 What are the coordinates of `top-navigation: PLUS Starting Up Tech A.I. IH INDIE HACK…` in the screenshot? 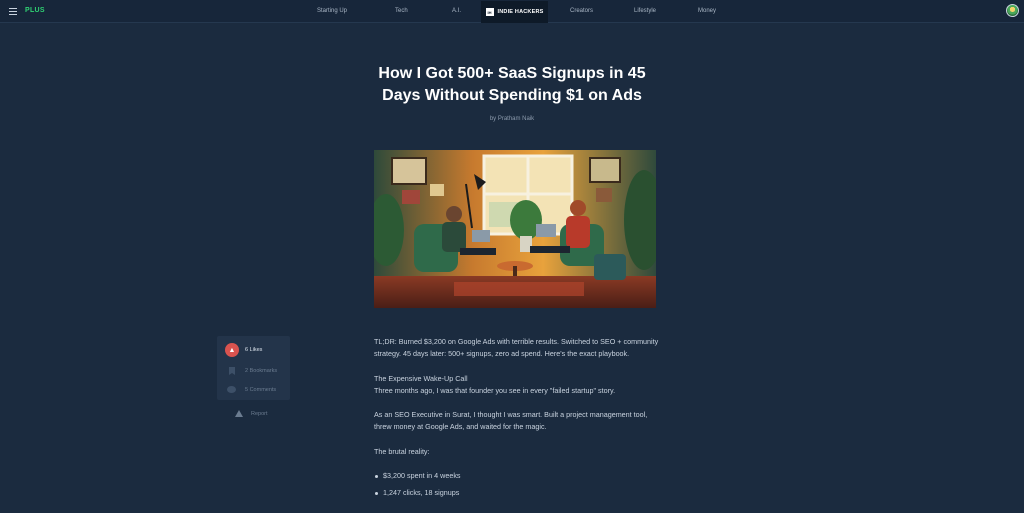 It's located at (512, 11).